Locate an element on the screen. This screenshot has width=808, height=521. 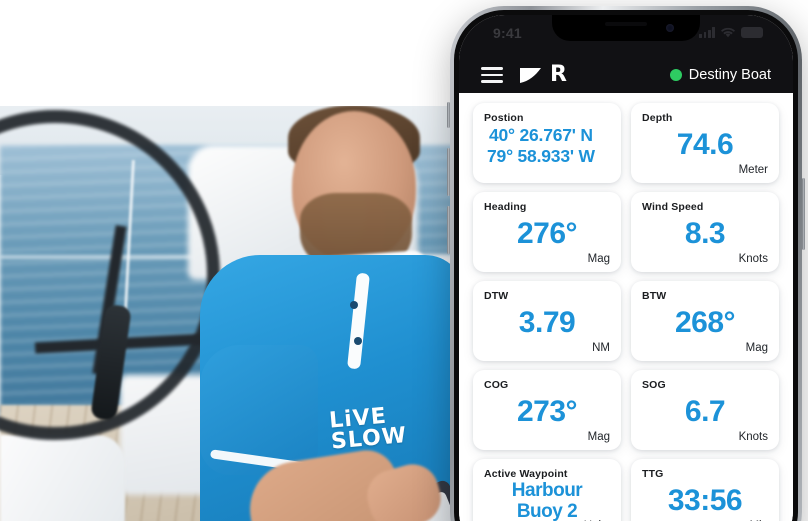
earpiece-speaker is located at coordinates (626, 24).